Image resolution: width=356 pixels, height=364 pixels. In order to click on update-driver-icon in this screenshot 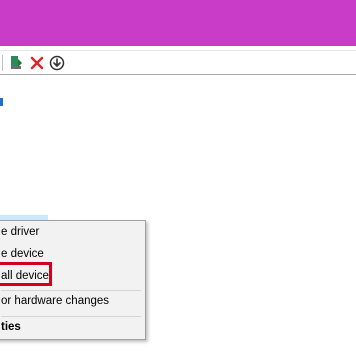, I will do `click(16, 62)`.